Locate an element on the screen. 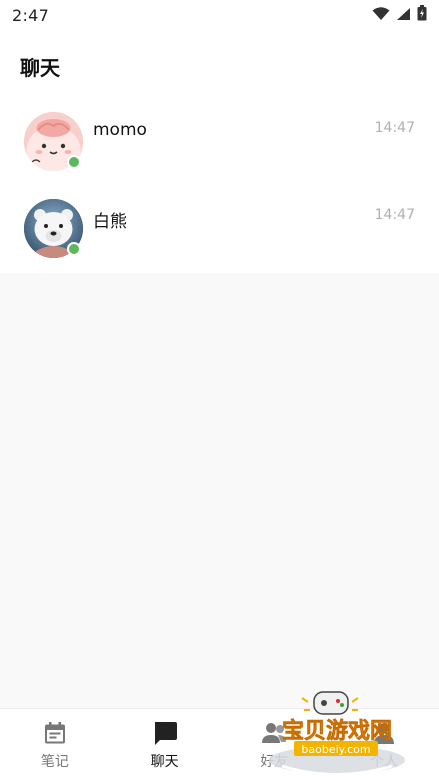 The height and width of the screenshot is (780, 439). watermark-url: baobeiy.com is located at coordinates (335, 749).